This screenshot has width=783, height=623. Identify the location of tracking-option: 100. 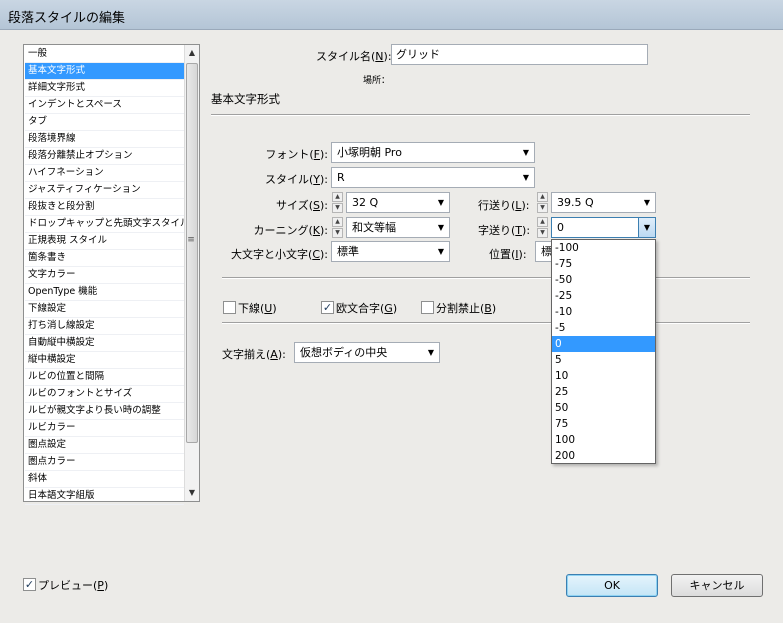
(603, 440).